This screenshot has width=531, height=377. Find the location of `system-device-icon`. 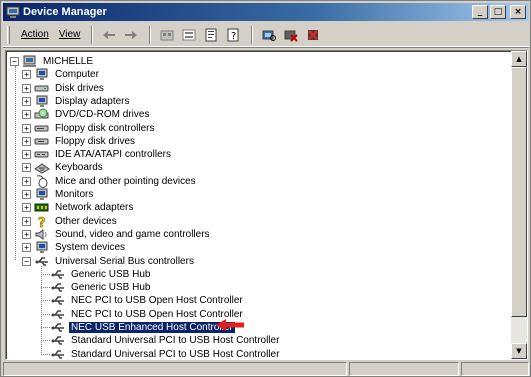

system-device-icon is located at coordinates (42, 247).